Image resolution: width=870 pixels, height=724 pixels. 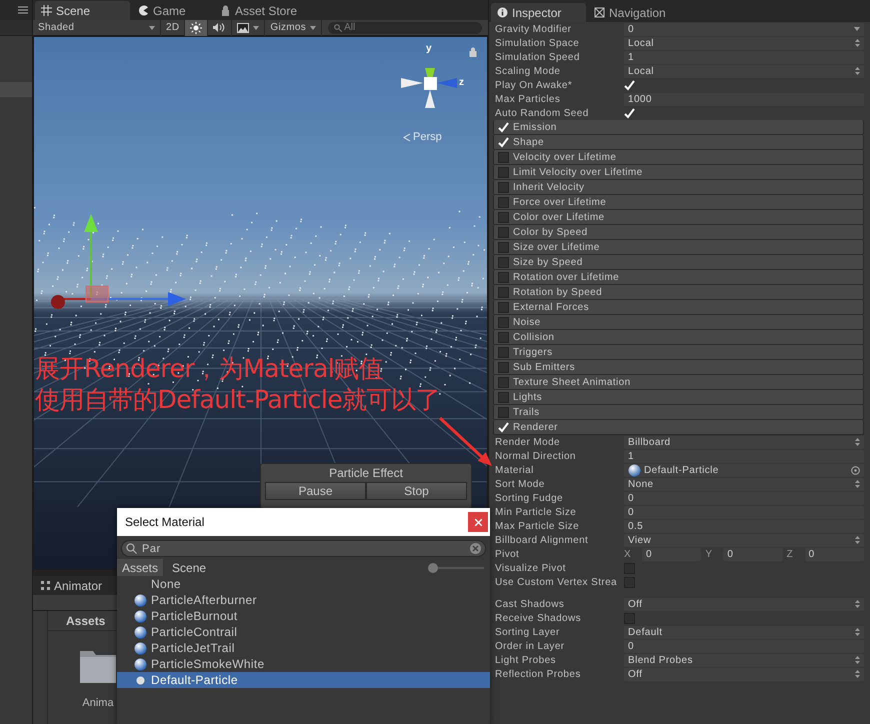 What do you see at coordinates (16, 89) in the screenshot?
I see `selected-row` at bounding box center [16, 89].